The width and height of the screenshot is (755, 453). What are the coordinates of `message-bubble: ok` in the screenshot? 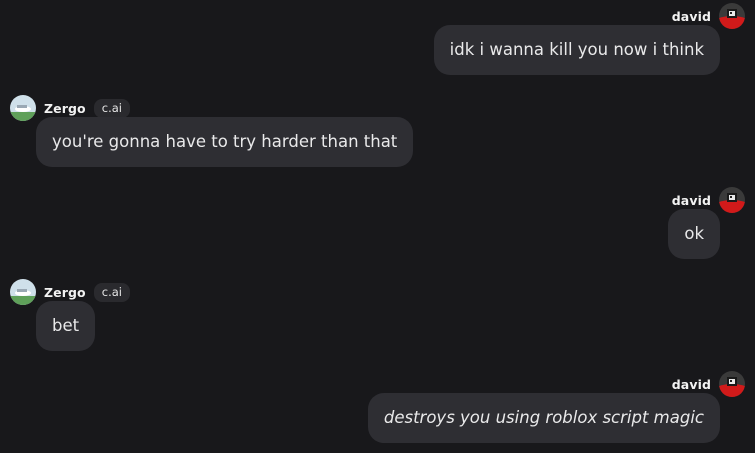 It's located at (694, 234).